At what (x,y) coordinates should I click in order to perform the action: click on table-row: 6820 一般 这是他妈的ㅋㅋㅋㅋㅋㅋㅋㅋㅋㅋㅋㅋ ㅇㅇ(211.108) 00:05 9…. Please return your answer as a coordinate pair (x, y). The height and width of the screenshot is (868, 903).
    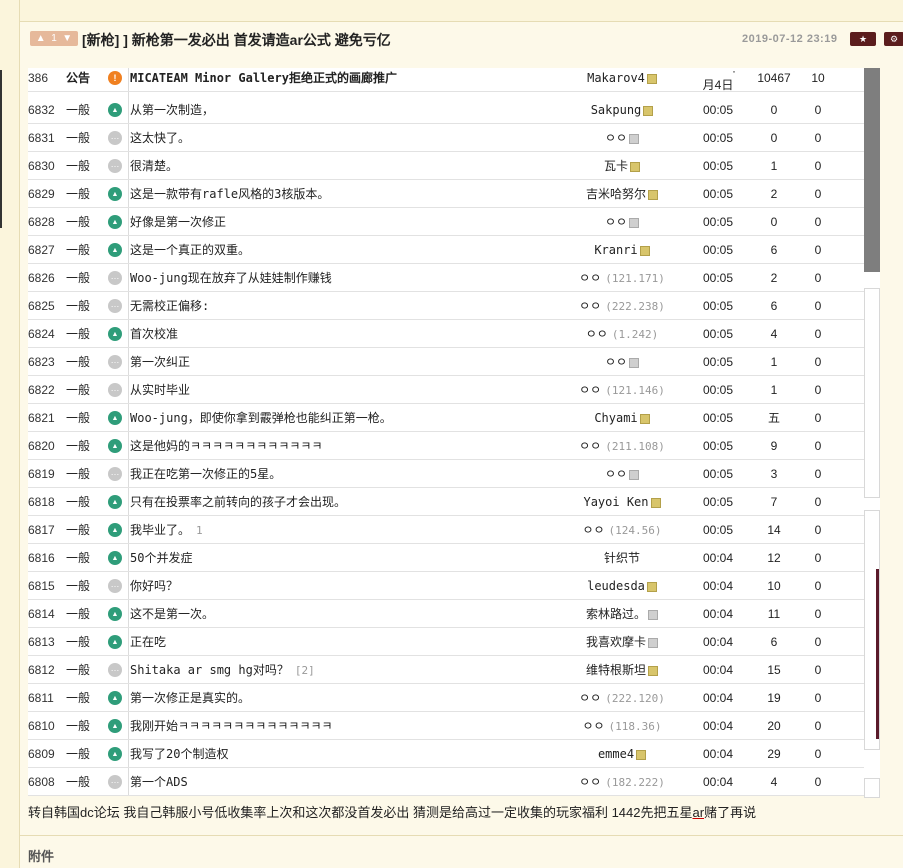
    Looking at the image, I should click on (446, 446).